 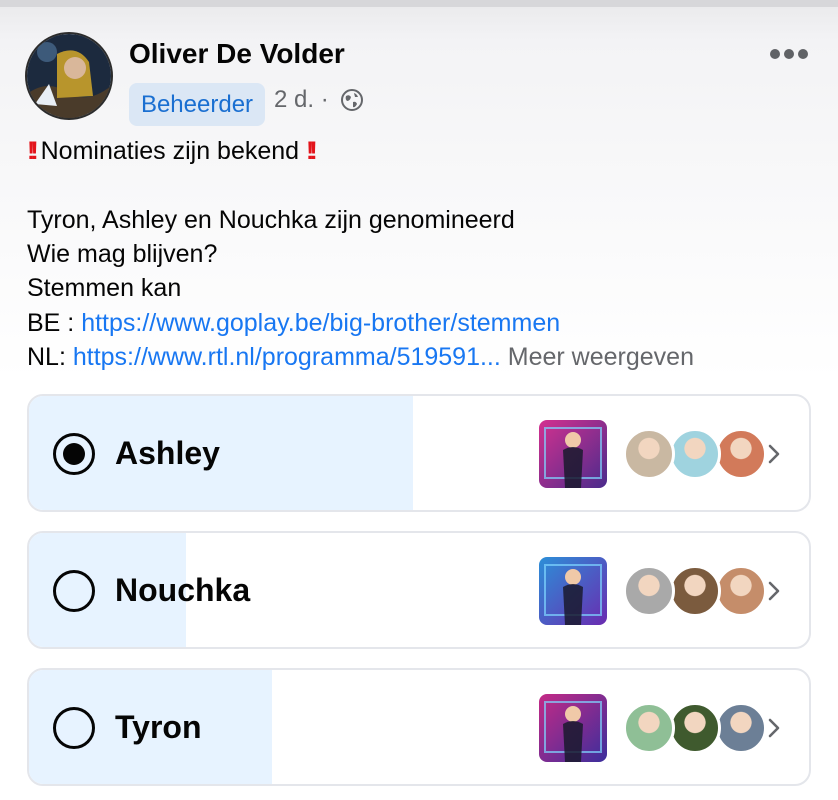 I want to click on role-badge: Beheerder, so click(x=197, y=104).